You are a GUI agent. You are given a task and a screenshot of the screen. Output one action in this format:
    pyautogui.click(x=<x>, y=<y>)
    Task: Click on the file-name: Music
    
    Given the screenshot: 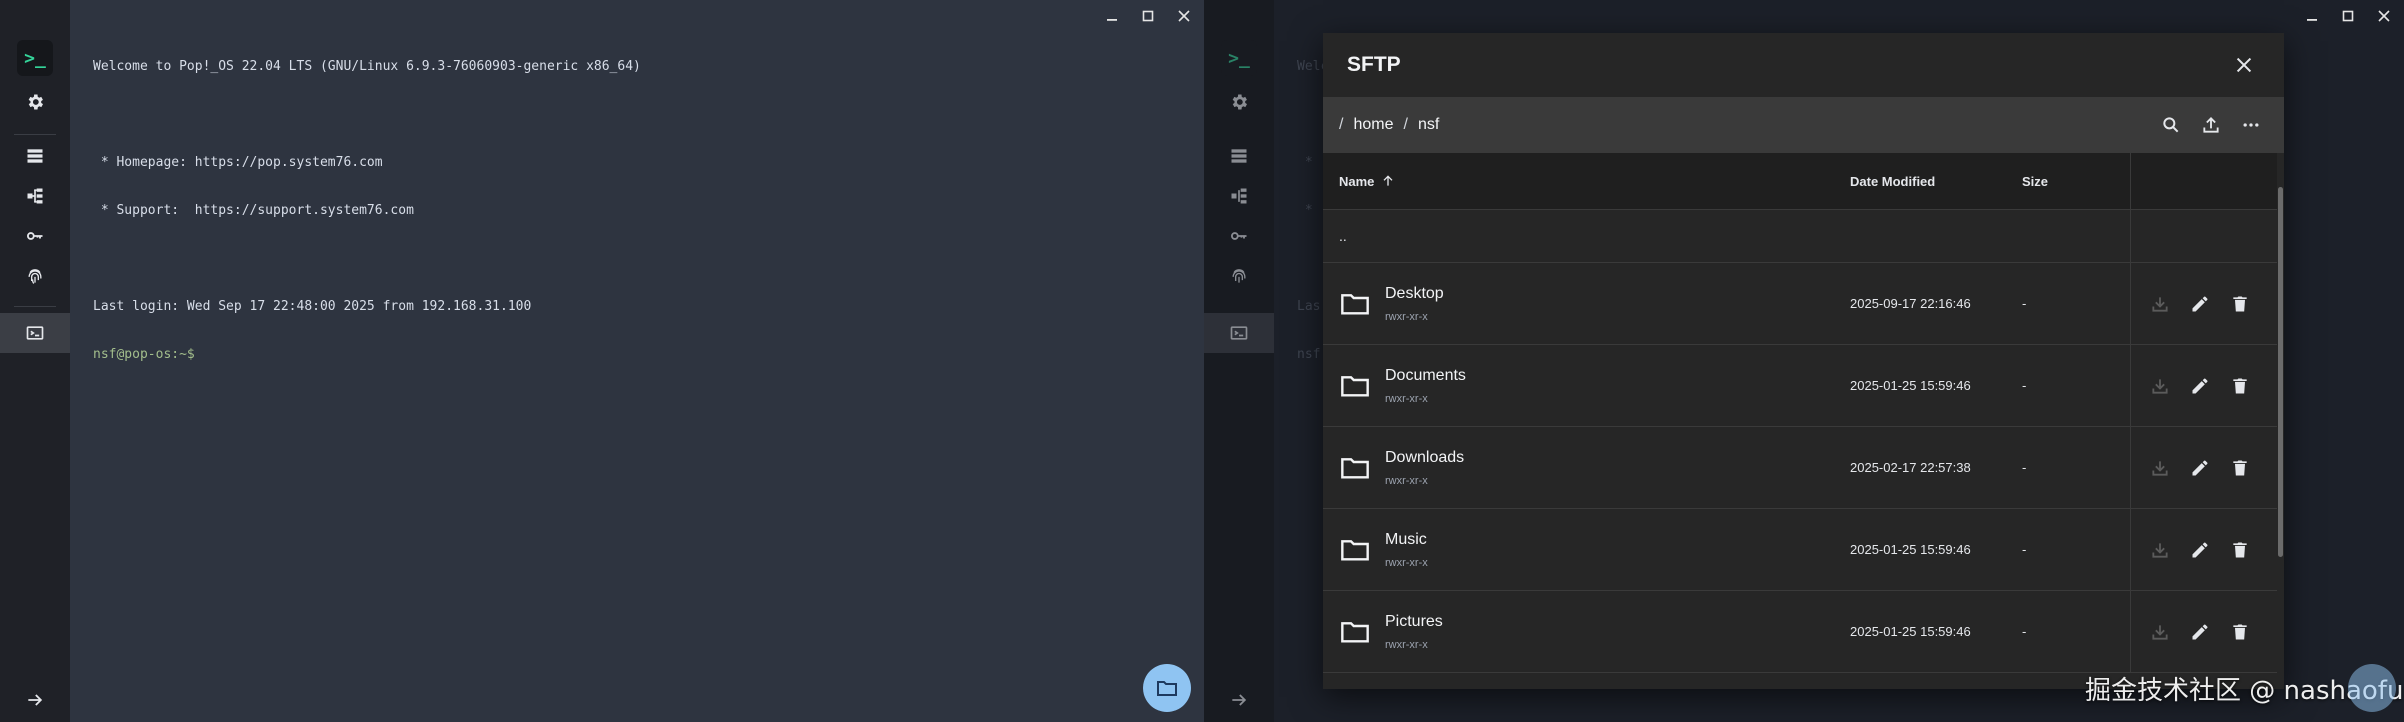 What is the action you would take?
    pyautogui.click(x=1406, y=539)
    